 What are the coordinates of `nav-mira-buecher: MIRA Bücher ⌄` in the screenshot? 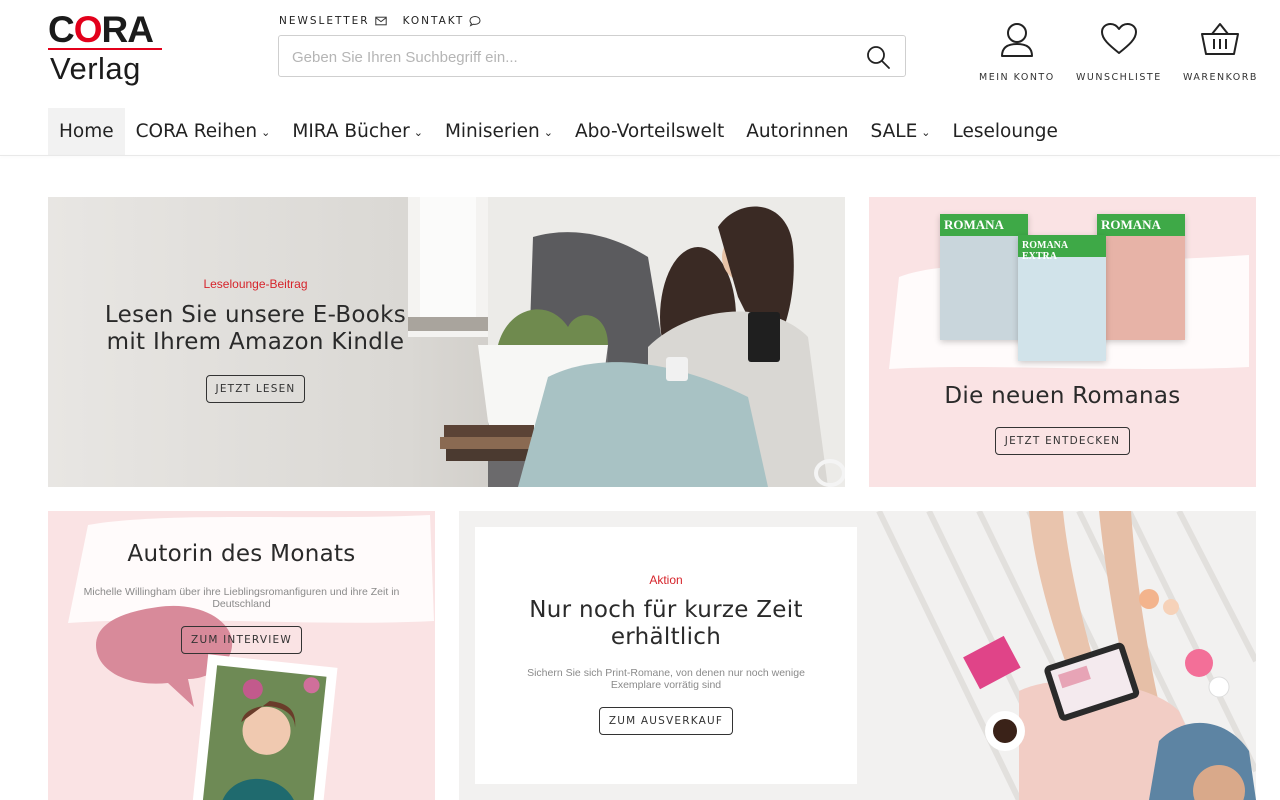 It's located at (357, 131).